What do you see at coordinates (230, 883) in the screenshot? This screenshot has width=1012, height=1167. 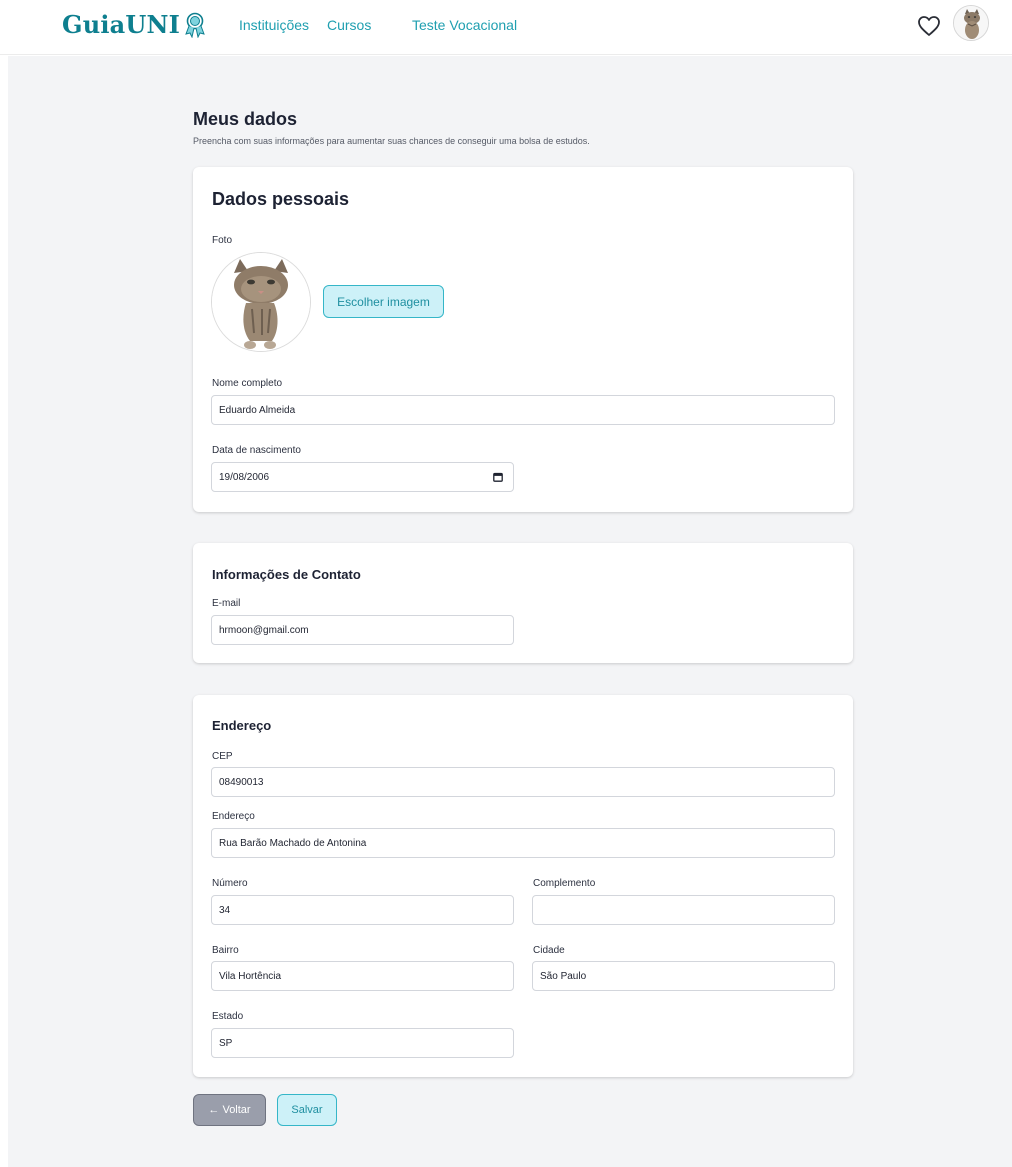 I see `number-label: Número` at bounding box center [230, 883].